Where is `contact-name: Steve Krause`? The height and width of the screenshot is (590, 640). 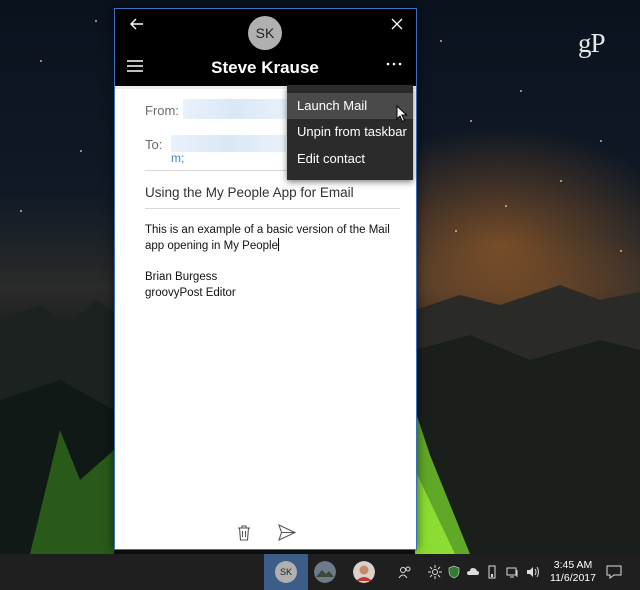
contact-name: Steve Krause is located at coordinates (265, 67).